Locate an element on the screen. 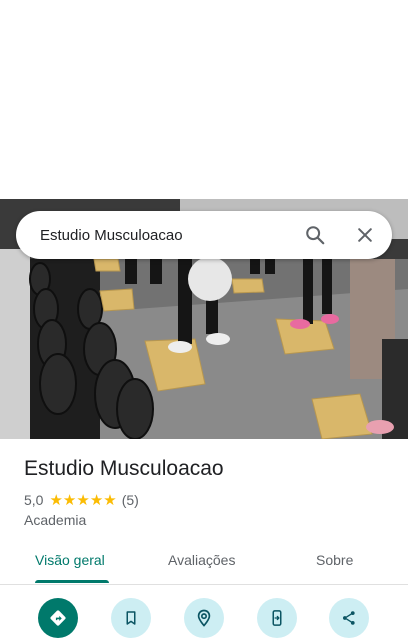  review-count: (5) is located at coordinates (130, 500).